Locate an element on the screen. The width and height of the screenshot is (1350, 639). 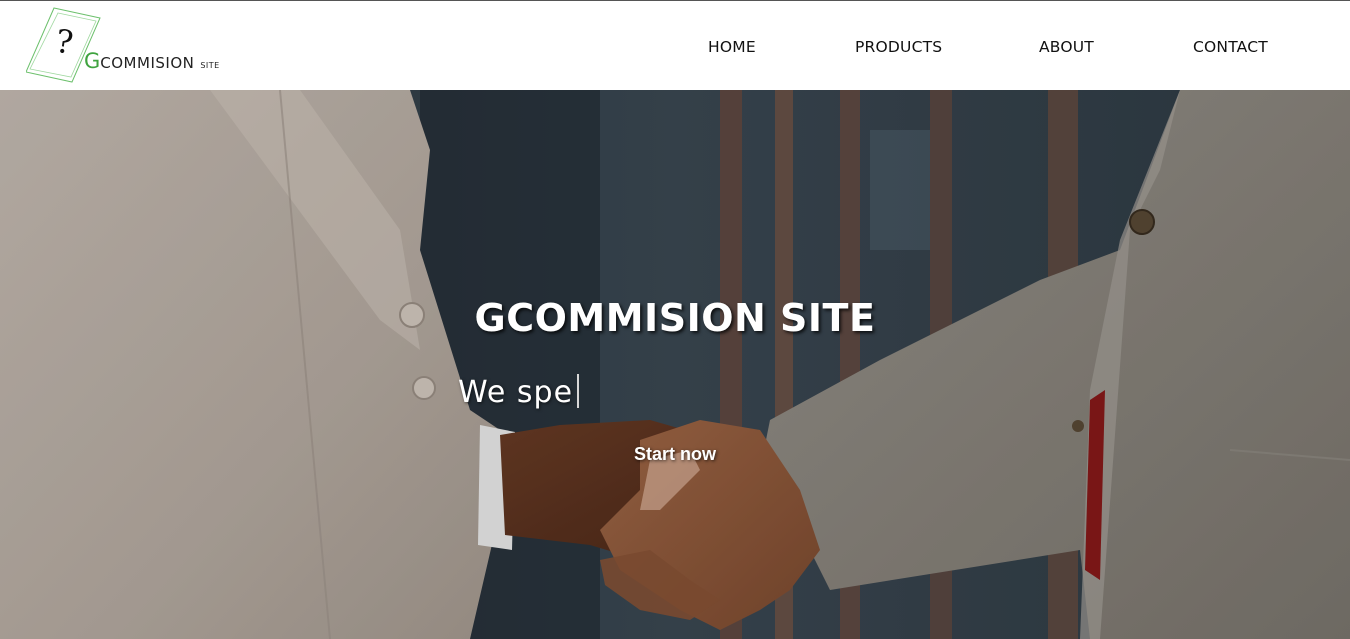
nav-contact-link: CONTACT is located at coordinates (1230, 47).